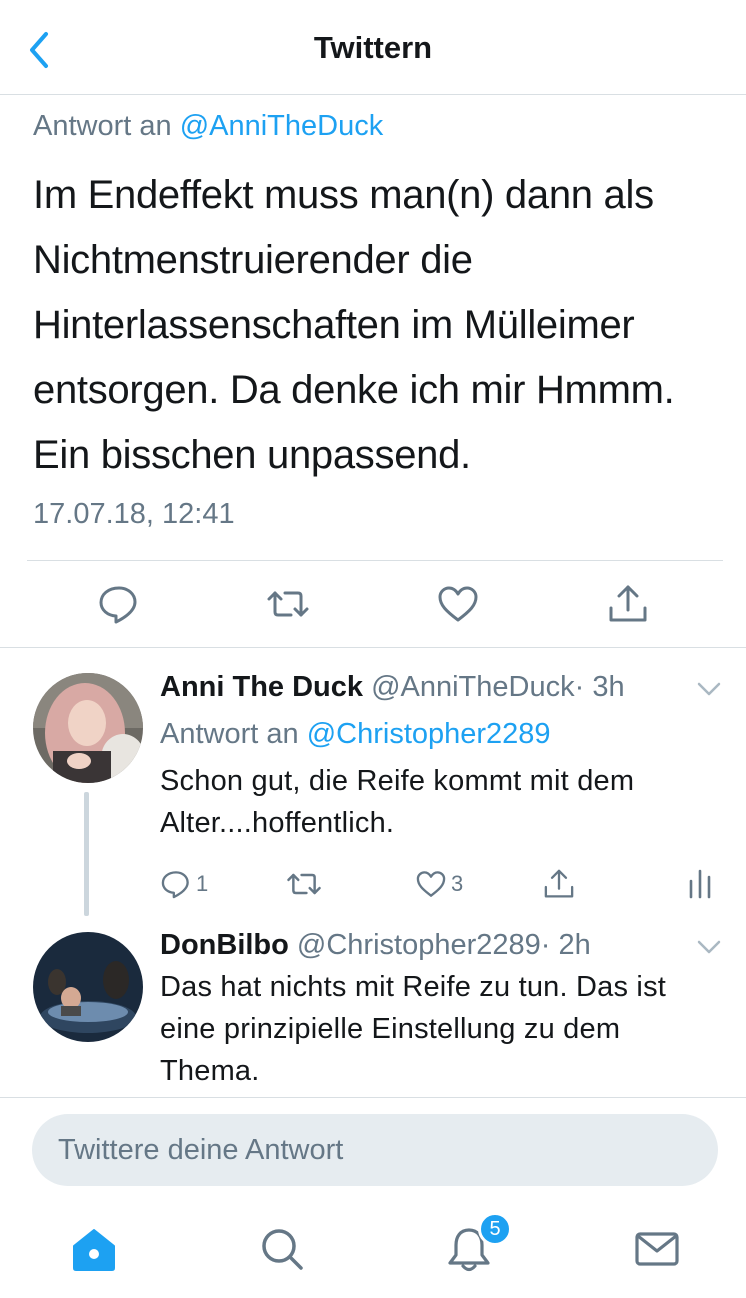 Image resolution: width=746 pixels, height=1298 pixels. What do you see at coordinates (282, 126) in the screenshot?
I see `reply-to-mention: @AnniTheDuck` at bounding box center [282, 126].